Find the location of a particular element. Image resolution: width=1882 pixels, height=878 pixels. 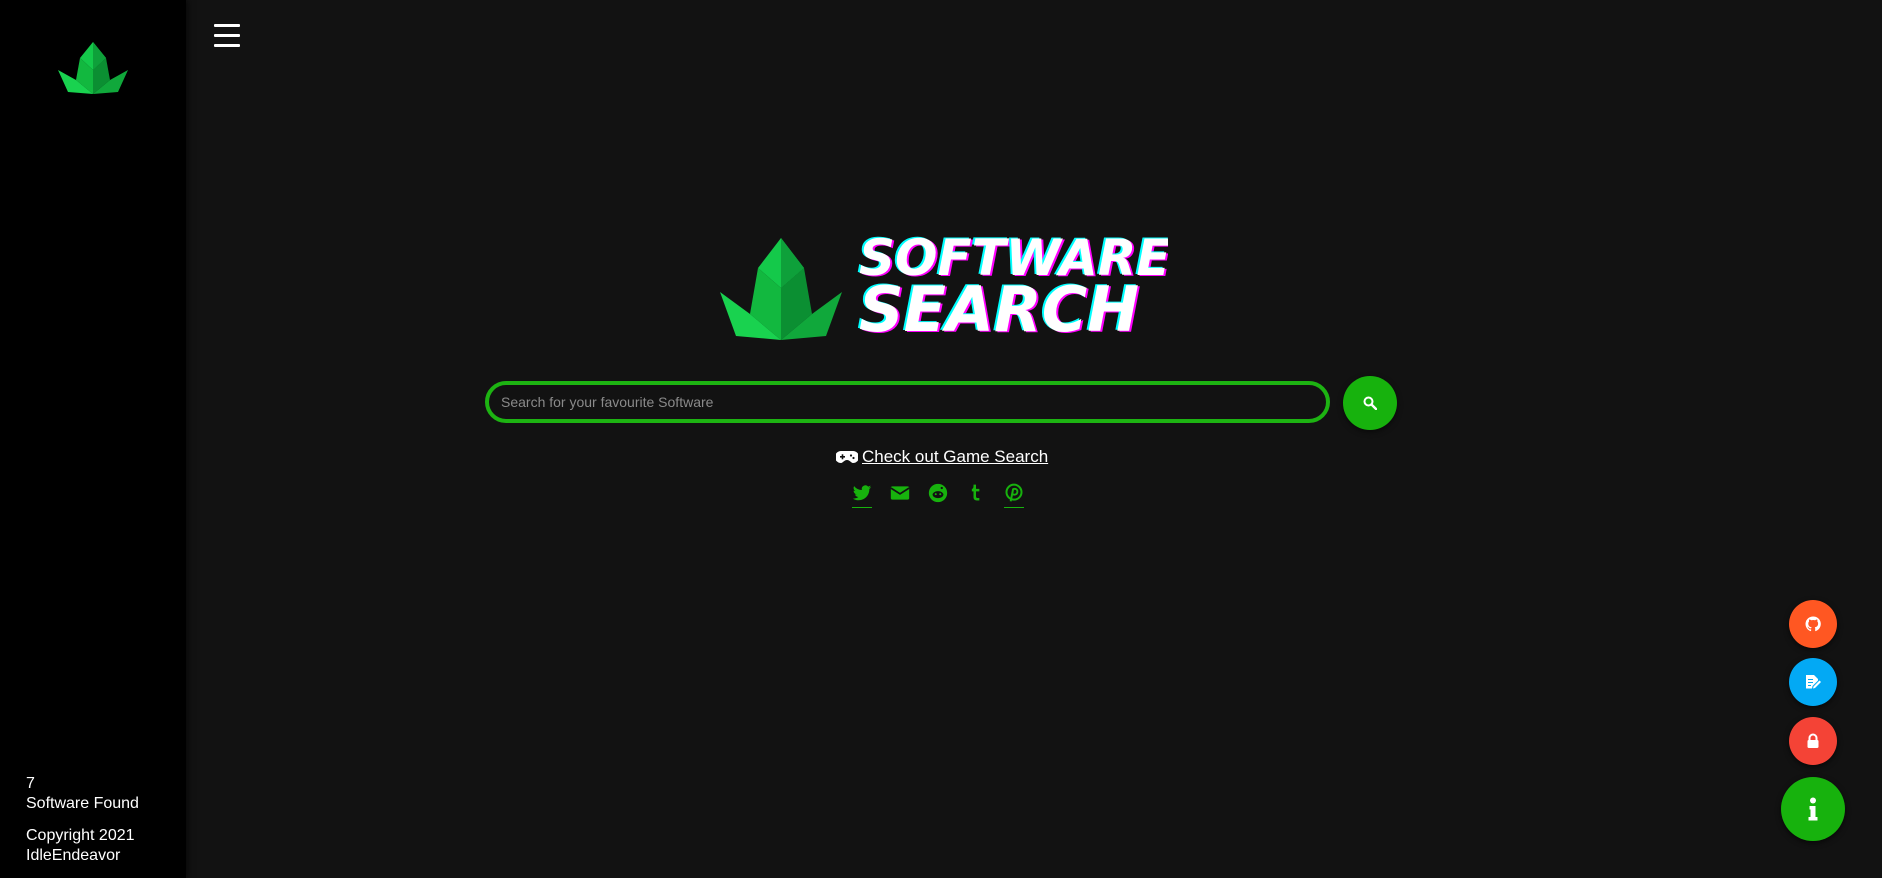

pinterest-icon is located at coordinates (1014, 495).